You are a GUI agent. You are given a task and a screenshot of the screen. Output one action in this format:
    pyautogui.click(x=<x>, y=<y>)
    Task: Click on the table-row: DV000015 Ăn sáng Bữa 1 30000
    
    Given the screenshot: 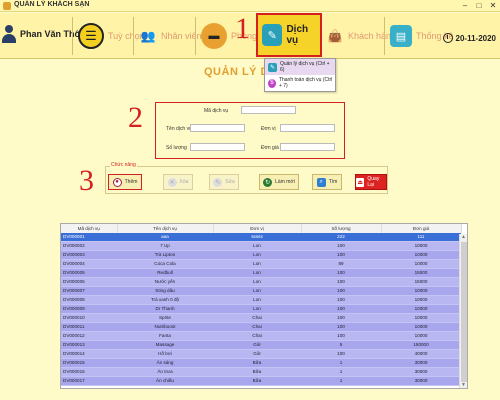 What is the action you would take?
    pyautogui.click(x=261, y=363)
    